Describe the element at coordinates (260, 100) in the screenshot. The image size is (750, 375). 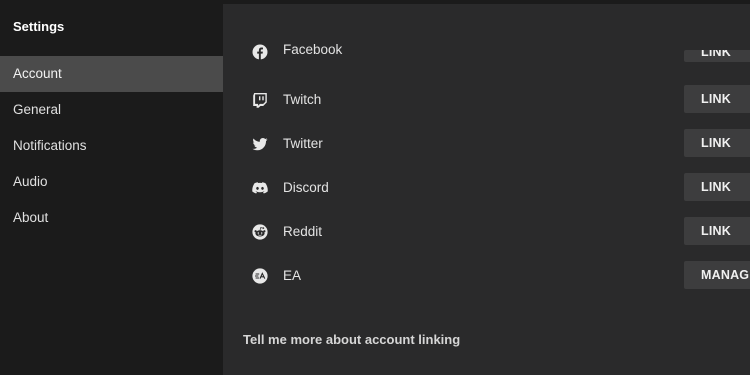
I see `twitch-icon` at that location.